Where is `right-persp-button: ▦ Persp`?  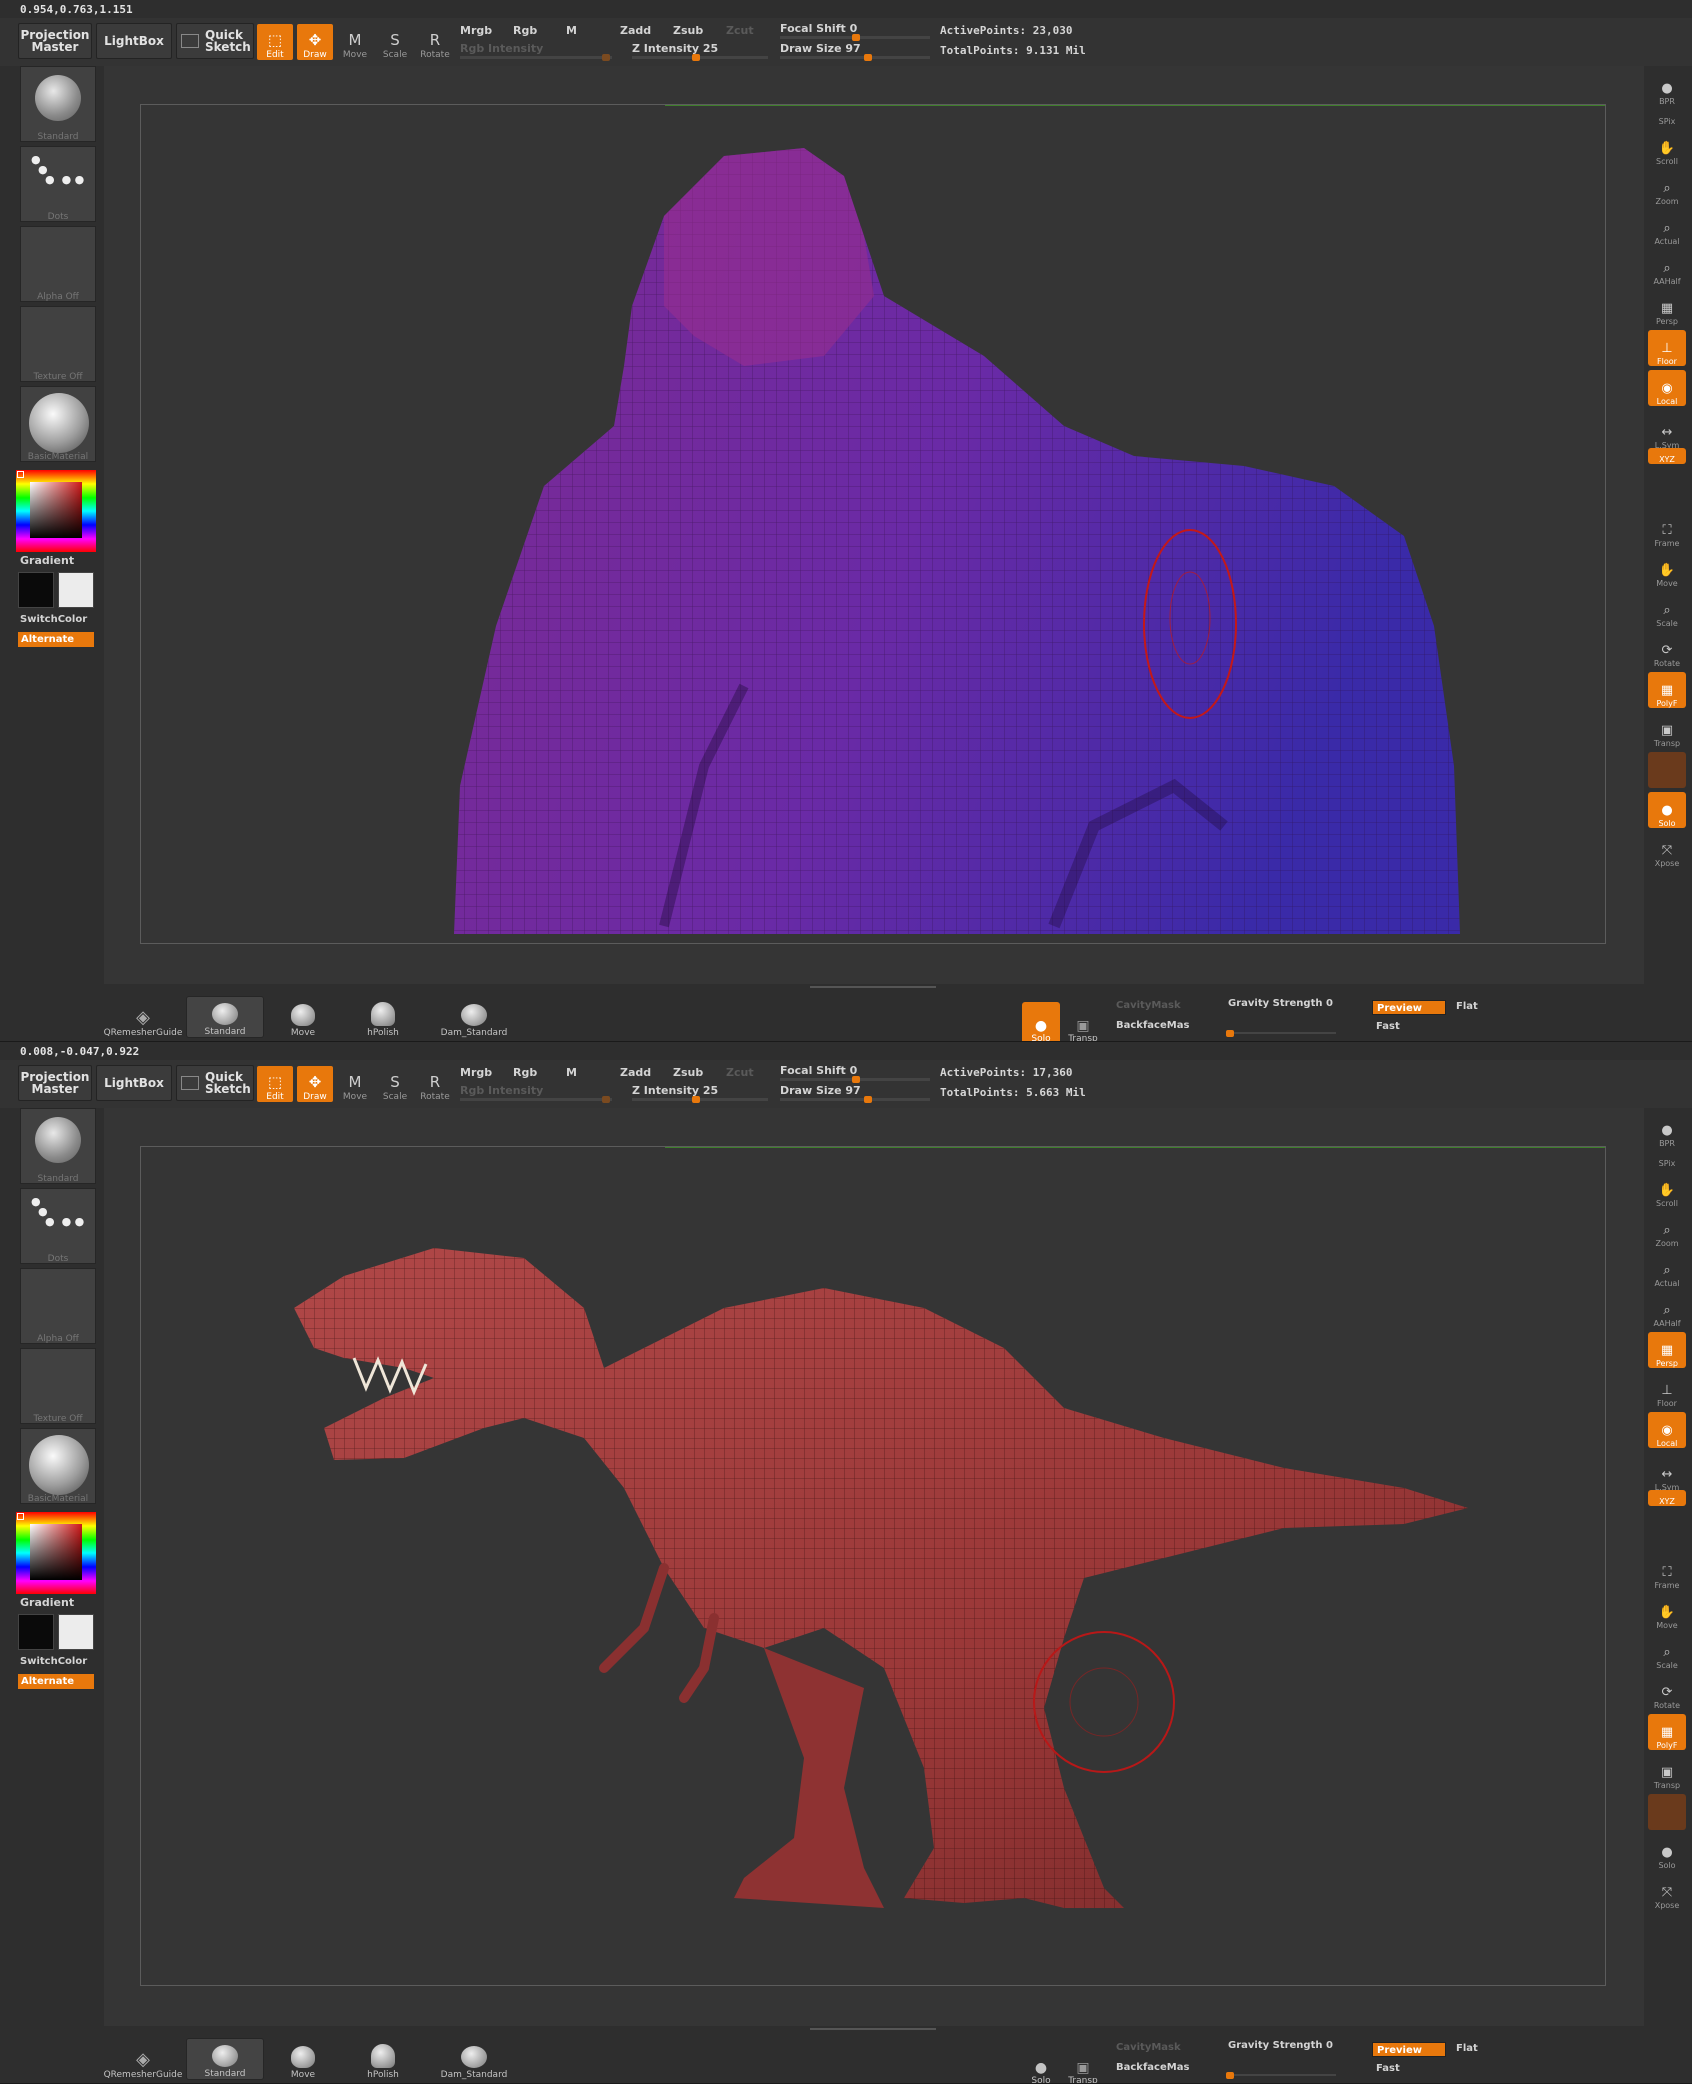 right-persp-button: ▦ Persp is located at coordinates (1667, 1350).